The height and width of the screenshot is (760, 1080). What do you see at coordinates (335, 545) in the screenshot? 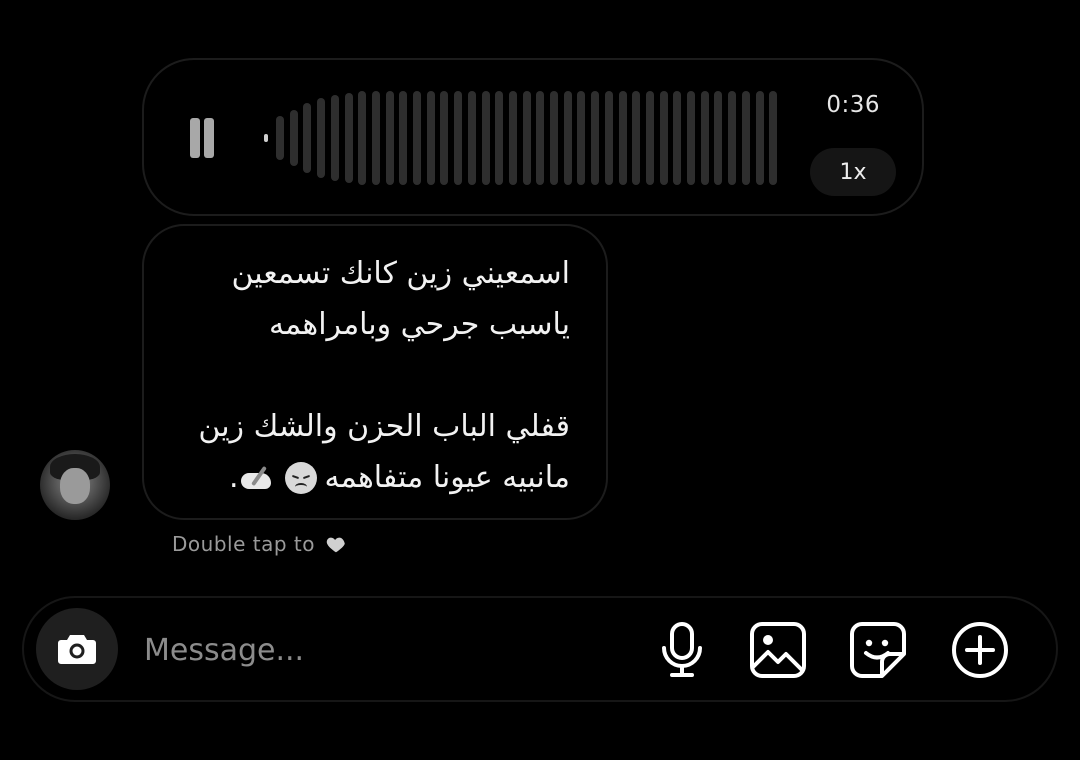
I see `heart-icon` at bounding box center [335, 545].